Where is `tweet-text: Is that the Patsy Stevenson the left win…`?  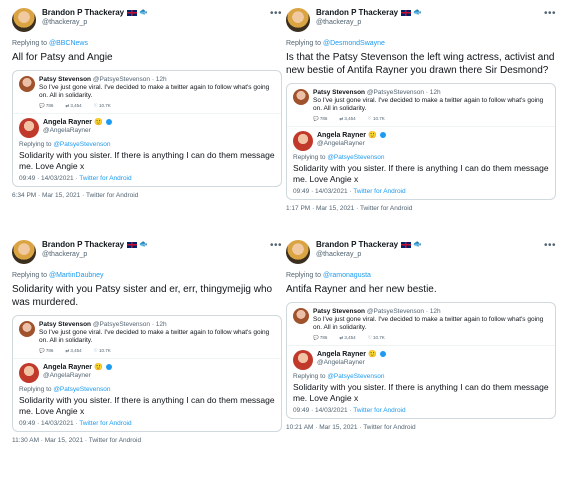 tweet-text: Is that the Patsy Stevenson the left win… is located at coordinates (420, 64).